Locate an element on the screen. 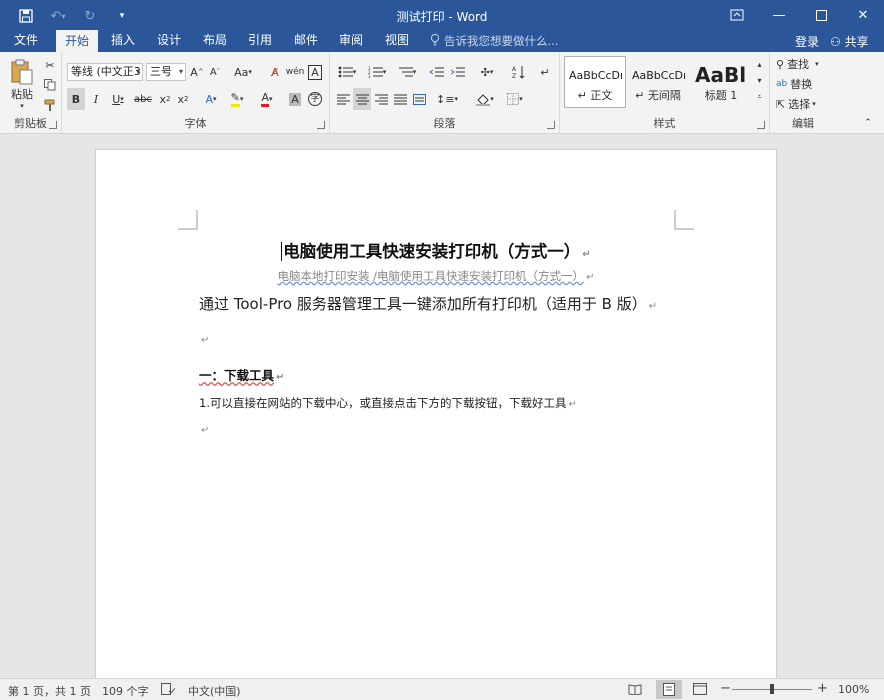 The width and height of the screenshot is (884, 700). proofing-icon is located at coordinates (168, 690).